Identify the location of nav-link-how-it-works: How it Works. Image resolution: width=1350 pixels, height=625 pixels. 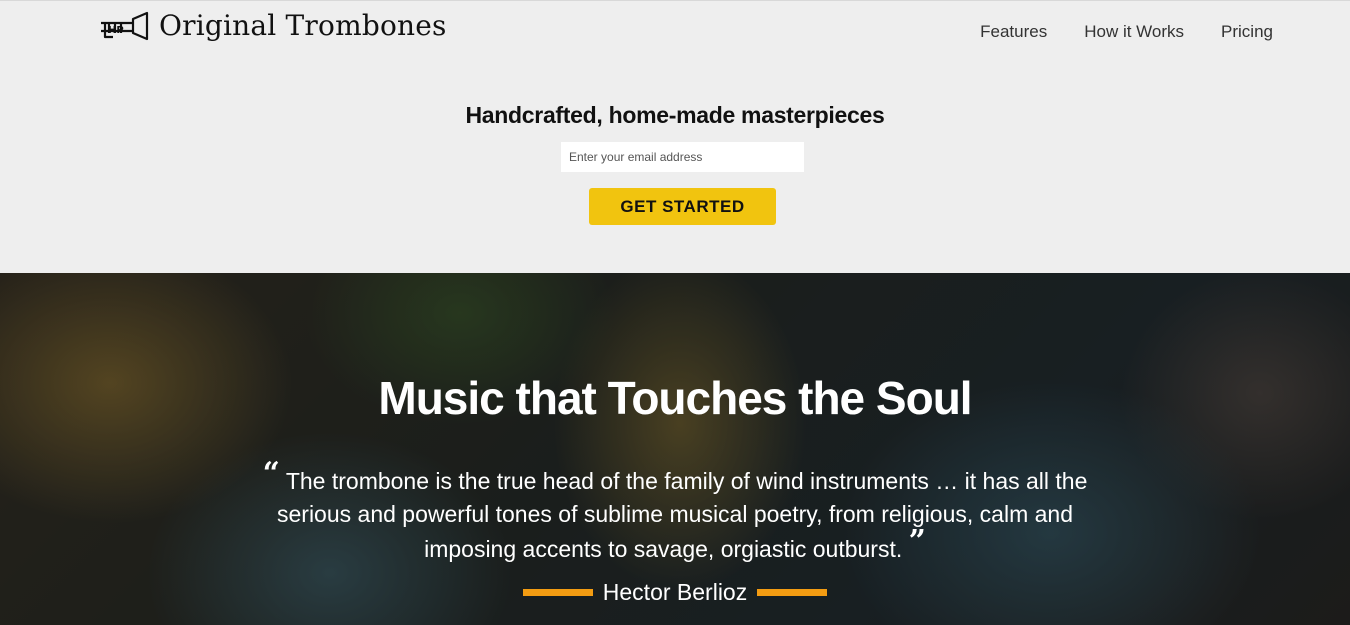
(1134, 32).